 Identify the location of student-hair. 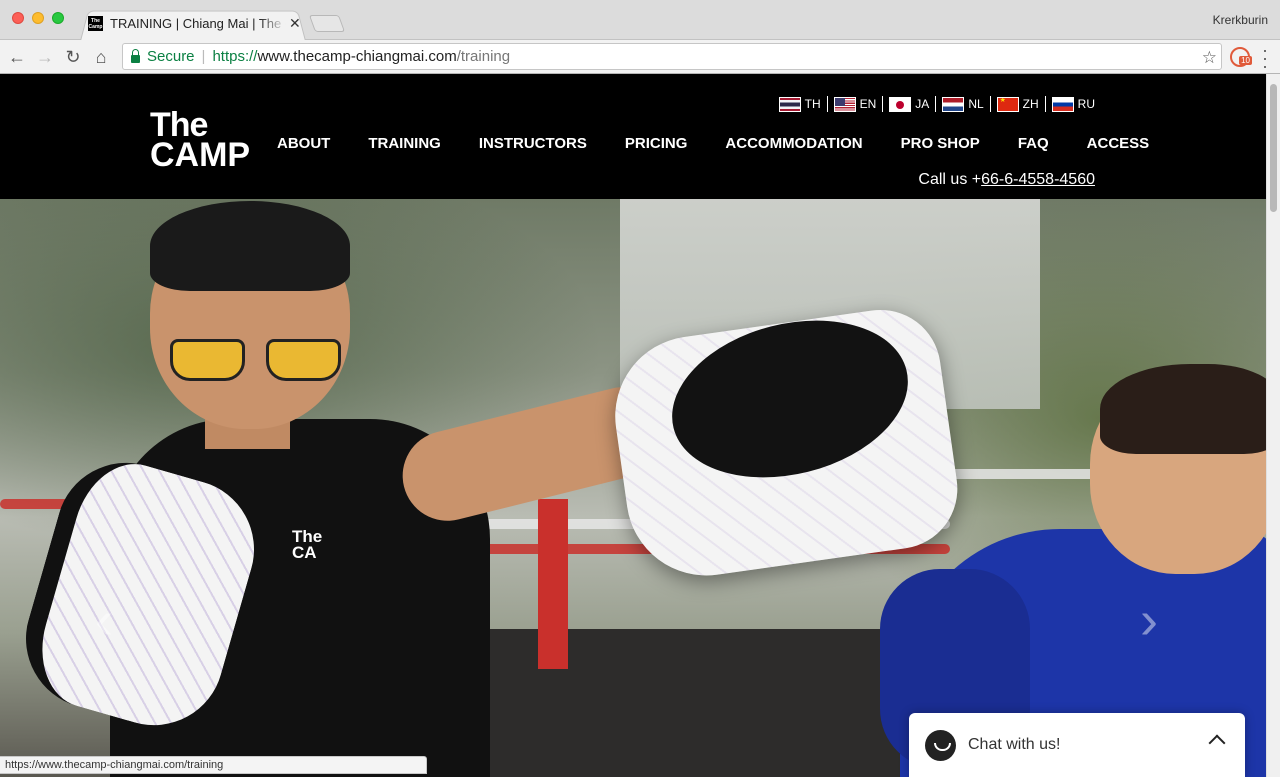
(1183, 409).